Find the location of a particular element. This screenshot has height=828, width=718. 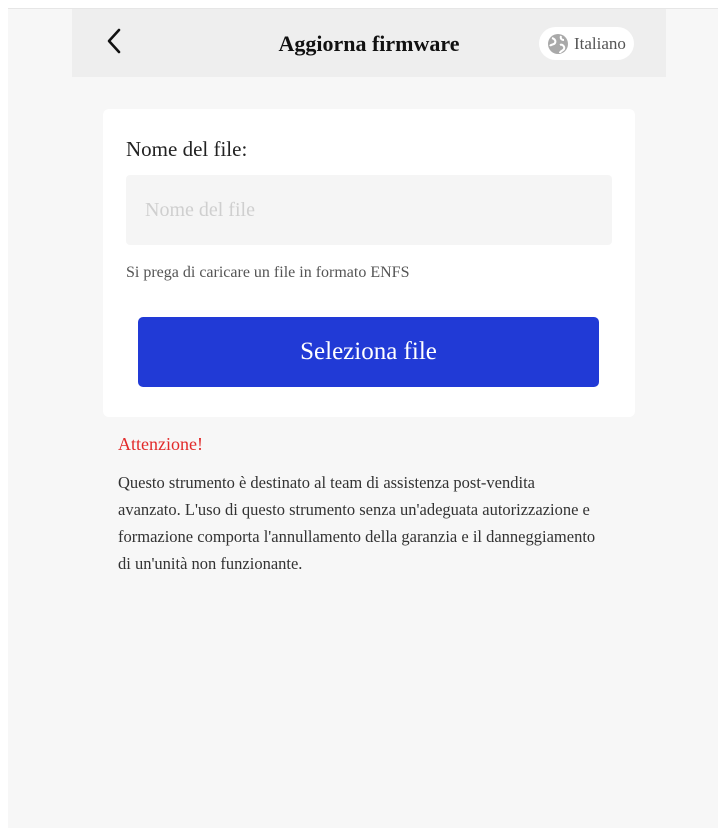

header-bar: Aggiorna firmware Italiano is located at coordinates (369, 43).